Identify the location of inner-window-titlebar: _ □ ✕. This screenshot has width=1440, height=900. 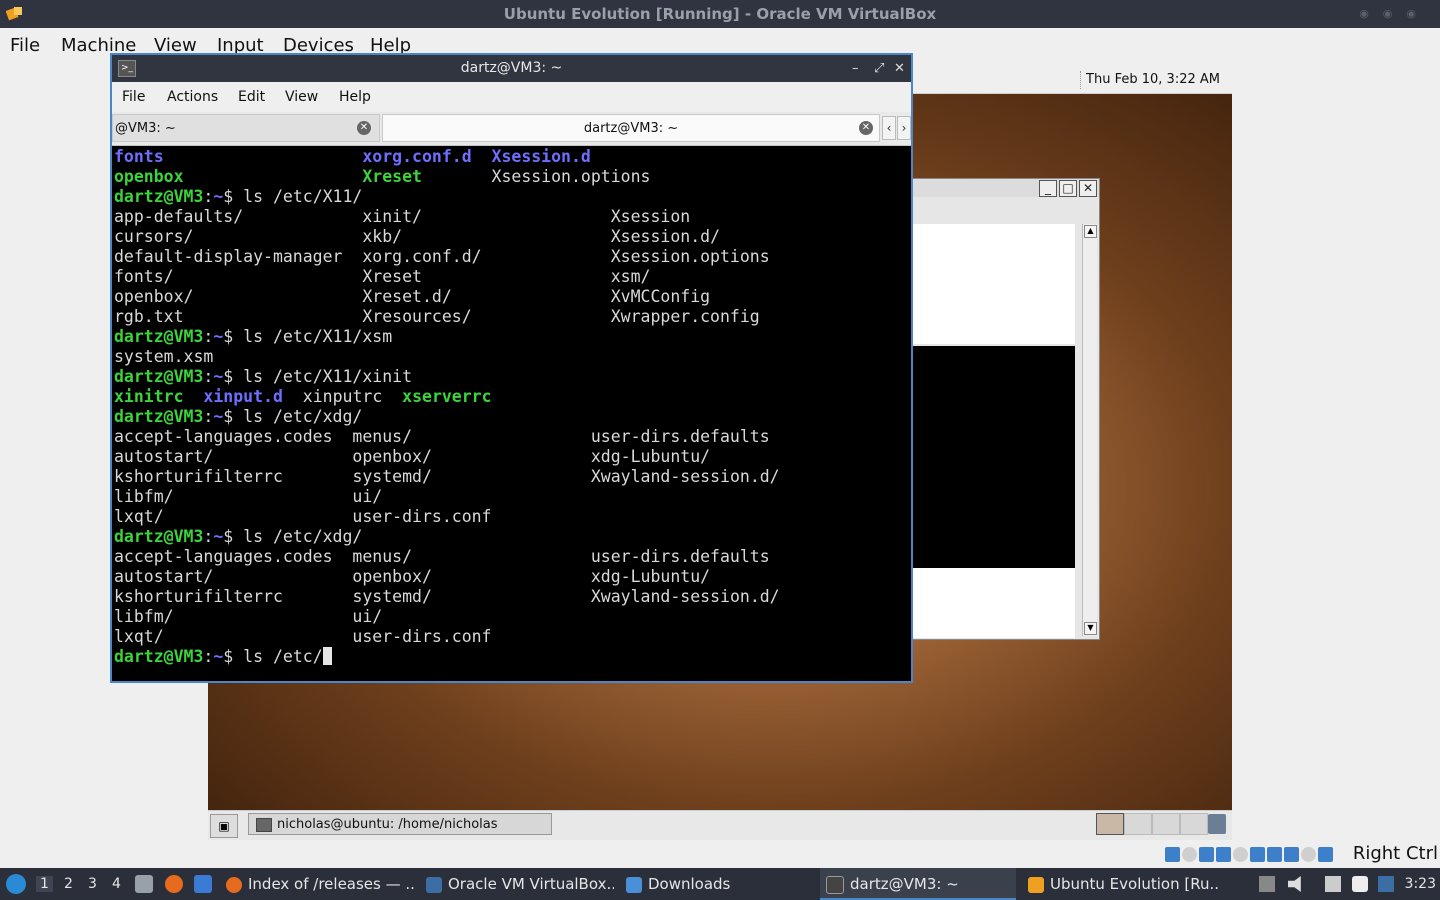
(1004, 188).